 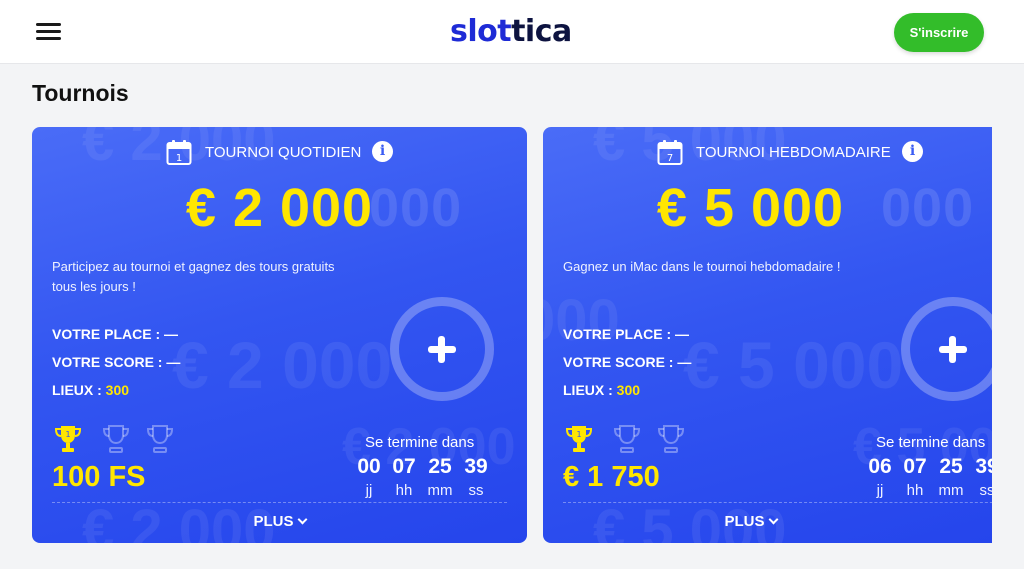 What do you see at coordinates (880, 466) in the screenshot?
I see `countdown-days: 06` at bounding box center [880, 466].